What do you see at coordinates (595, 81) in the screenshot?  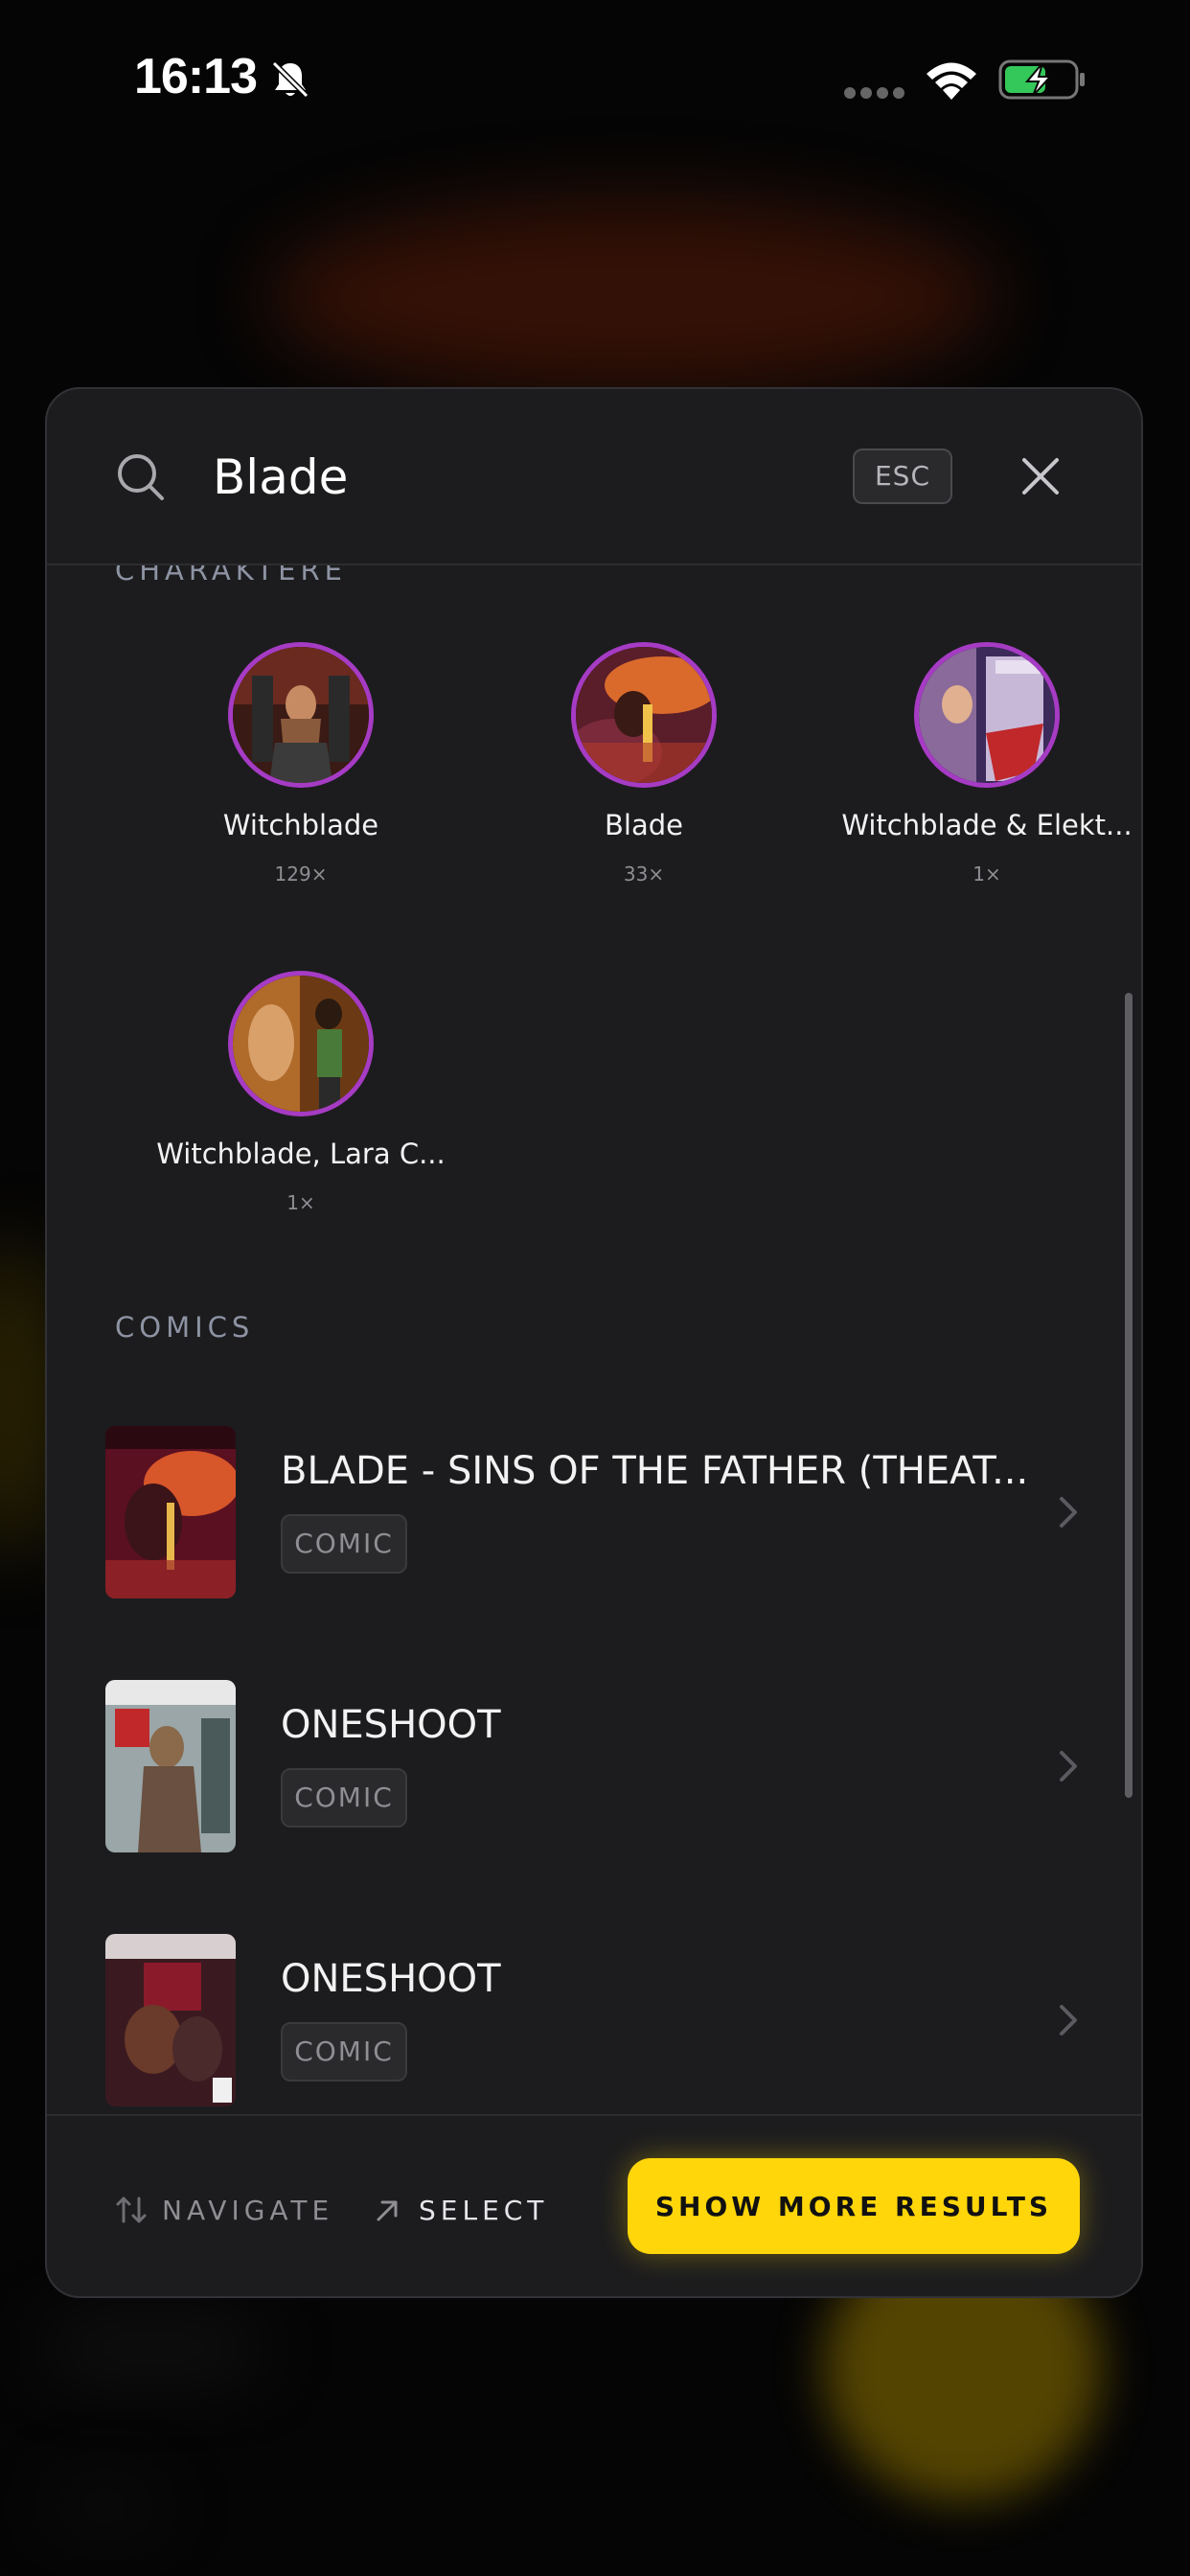 I see `status-bar: 16:13` at bounding box center [595, 81].